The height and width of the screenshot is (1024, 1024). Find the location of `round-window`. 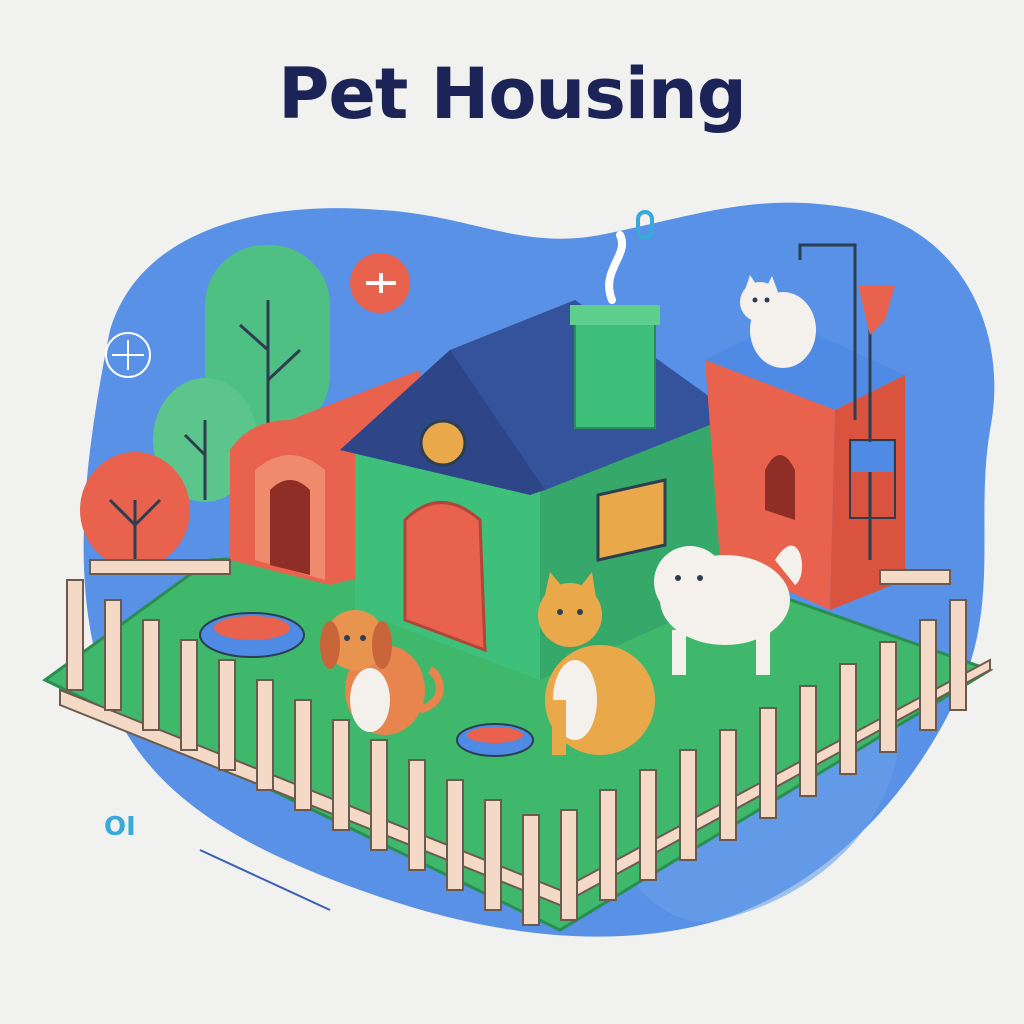

round-window is located at coordinates (443, 443).